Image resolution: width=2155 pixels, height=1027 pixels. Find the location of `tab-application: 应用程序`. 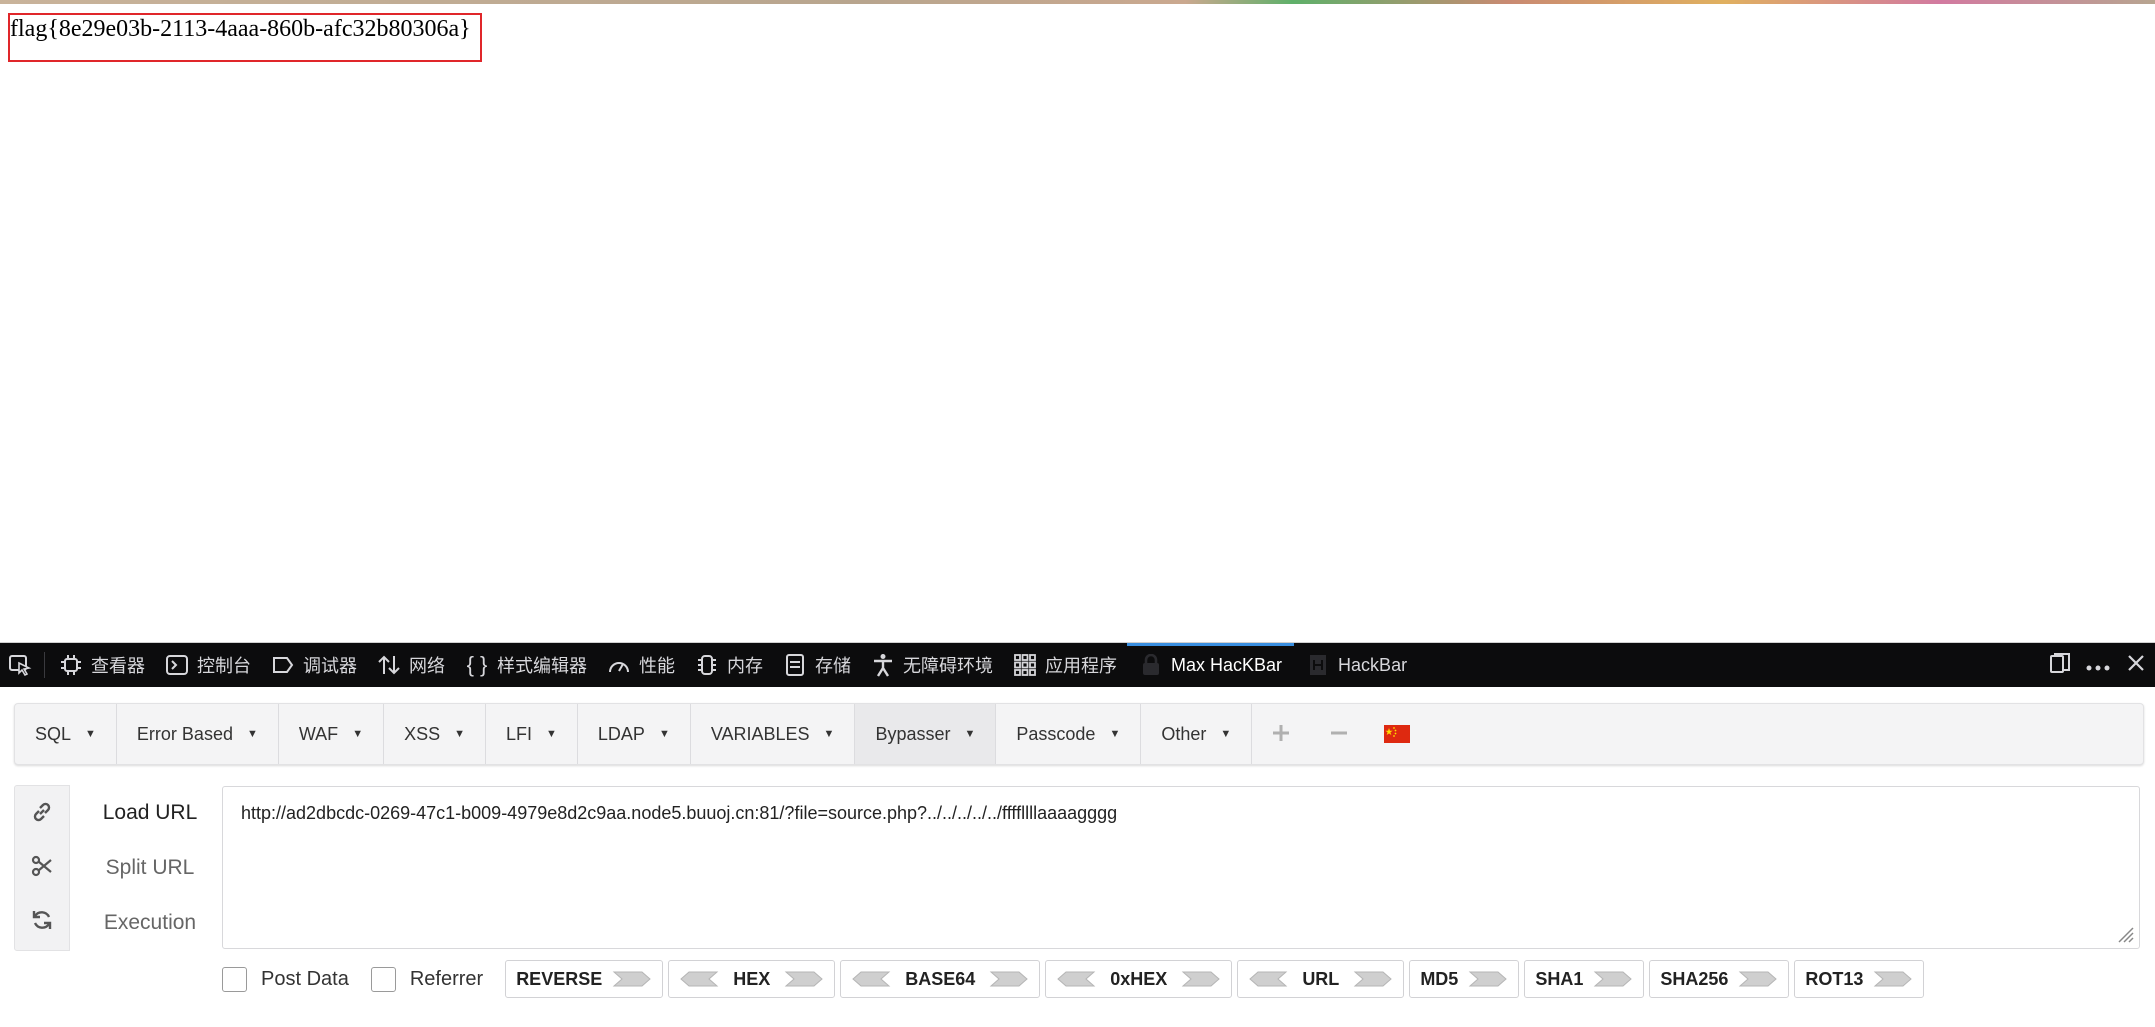

tab-application: 应用程序 is located at coordinates (1065, 665).